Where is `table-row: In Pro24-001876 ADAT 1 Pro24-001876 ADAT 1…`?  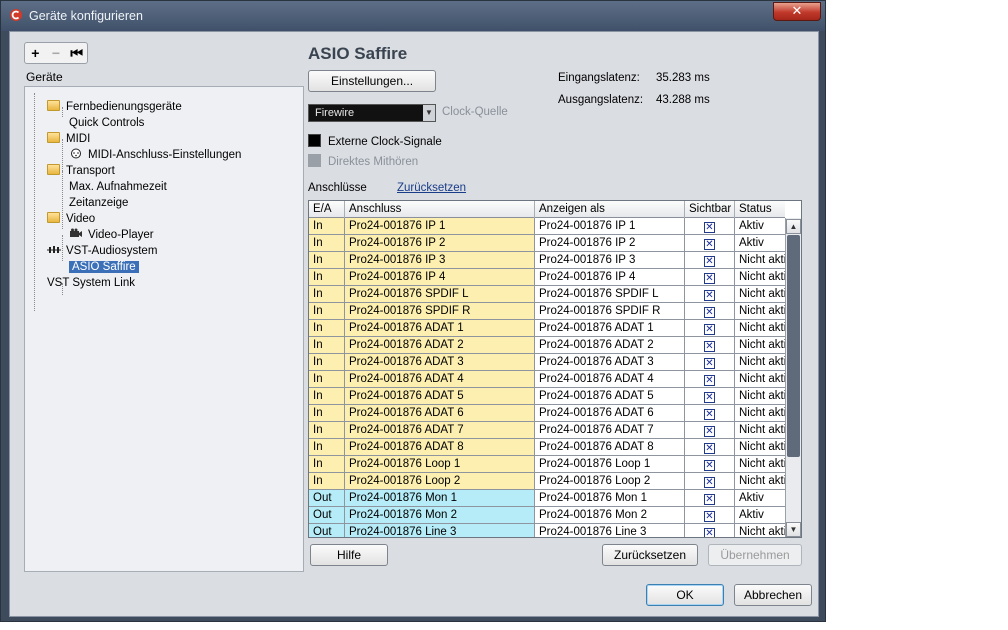
table-row: In Pro24-001876 ADAT 1 Pro24-001876 ADAT 1… is located at coordinates (547, 328).